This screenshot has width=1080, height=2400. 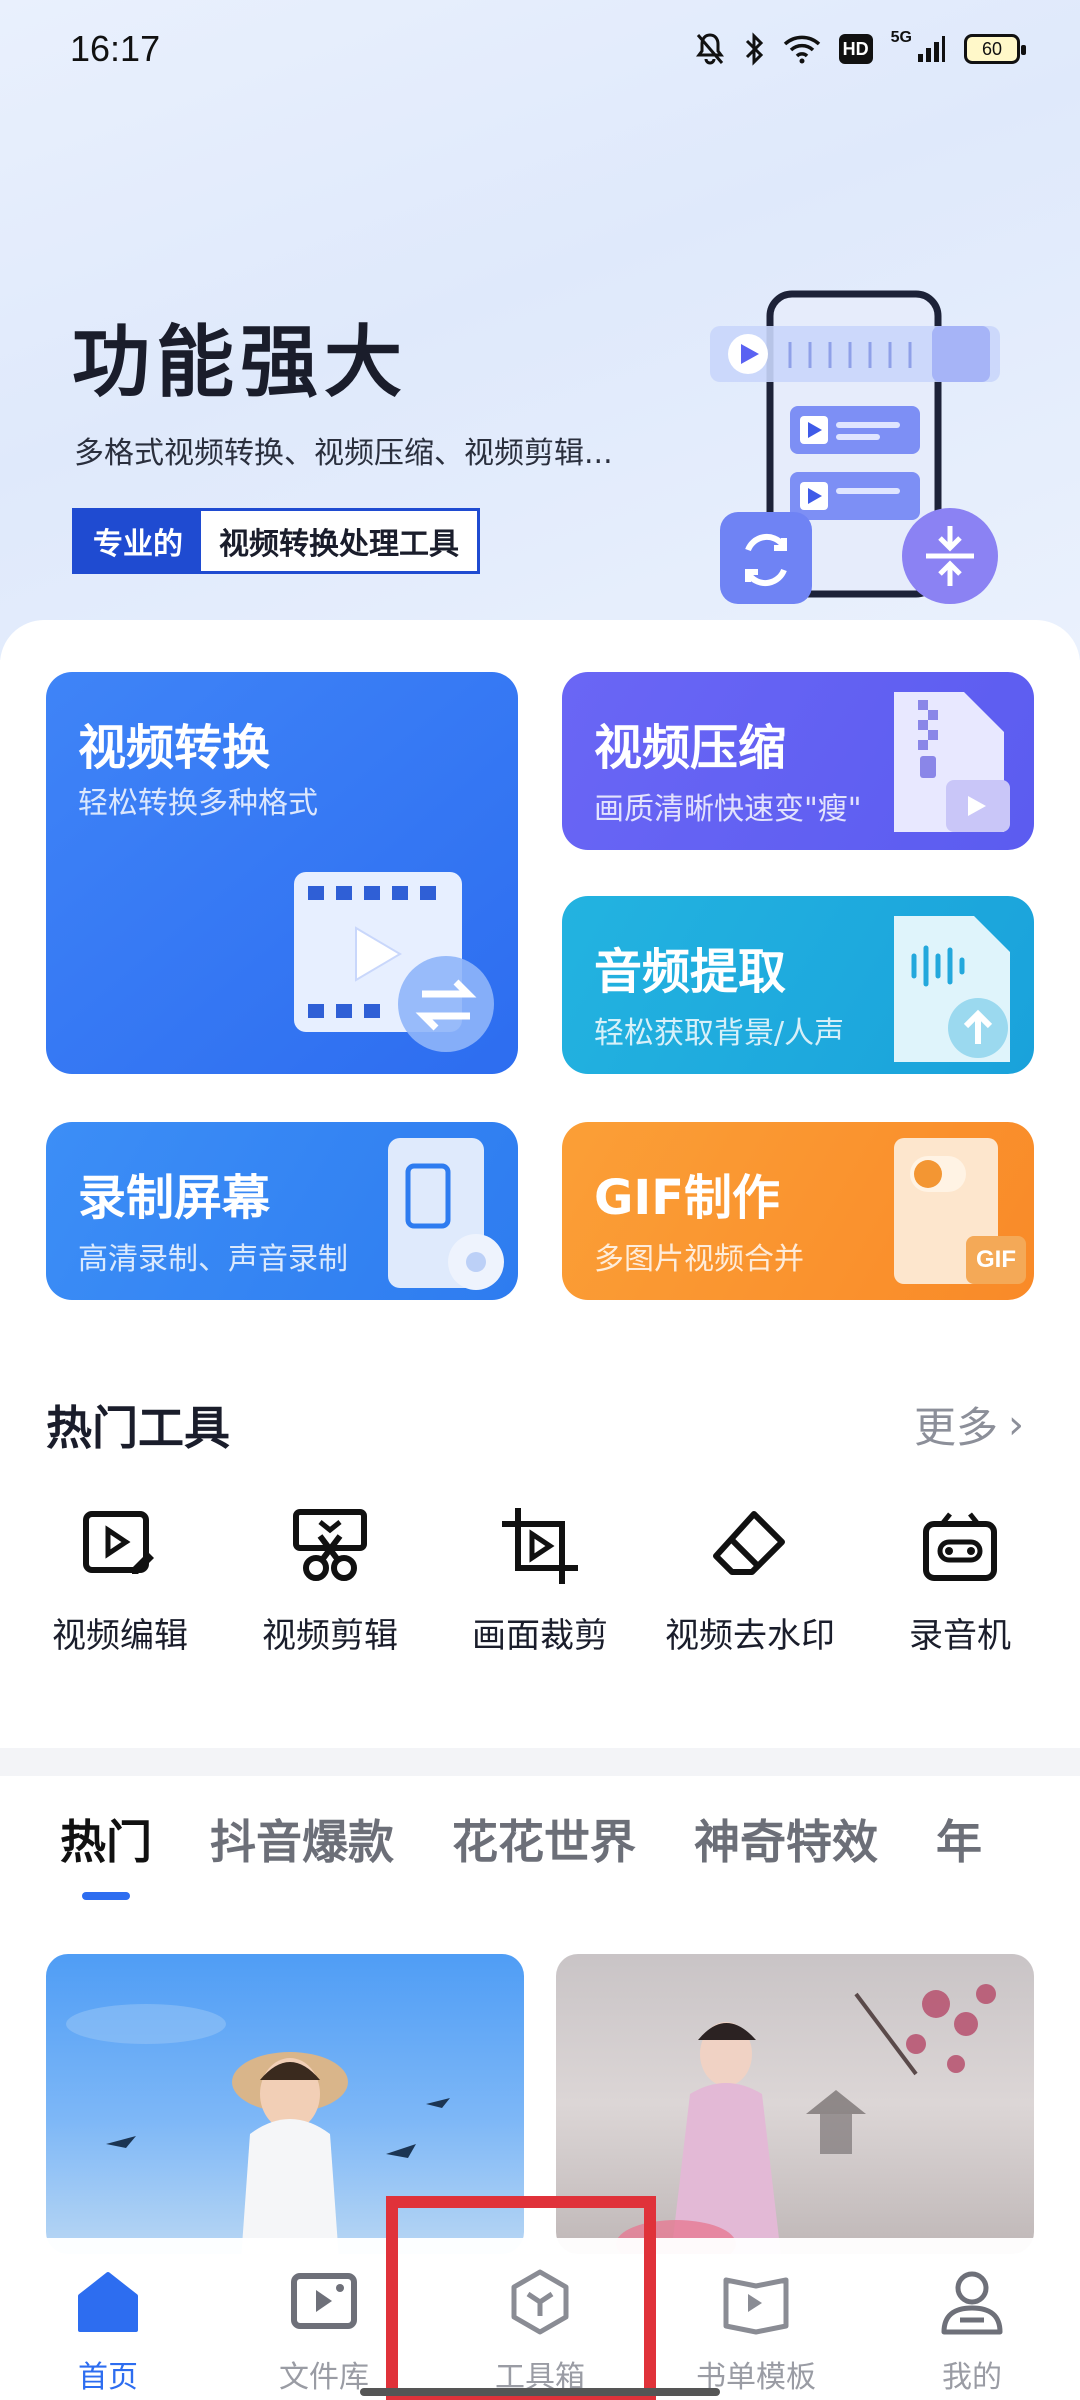 What do you see at coordinates (108, 2377) in the screenshot?
I see `nav-label: 首页` at bounding box center [108, 2377].